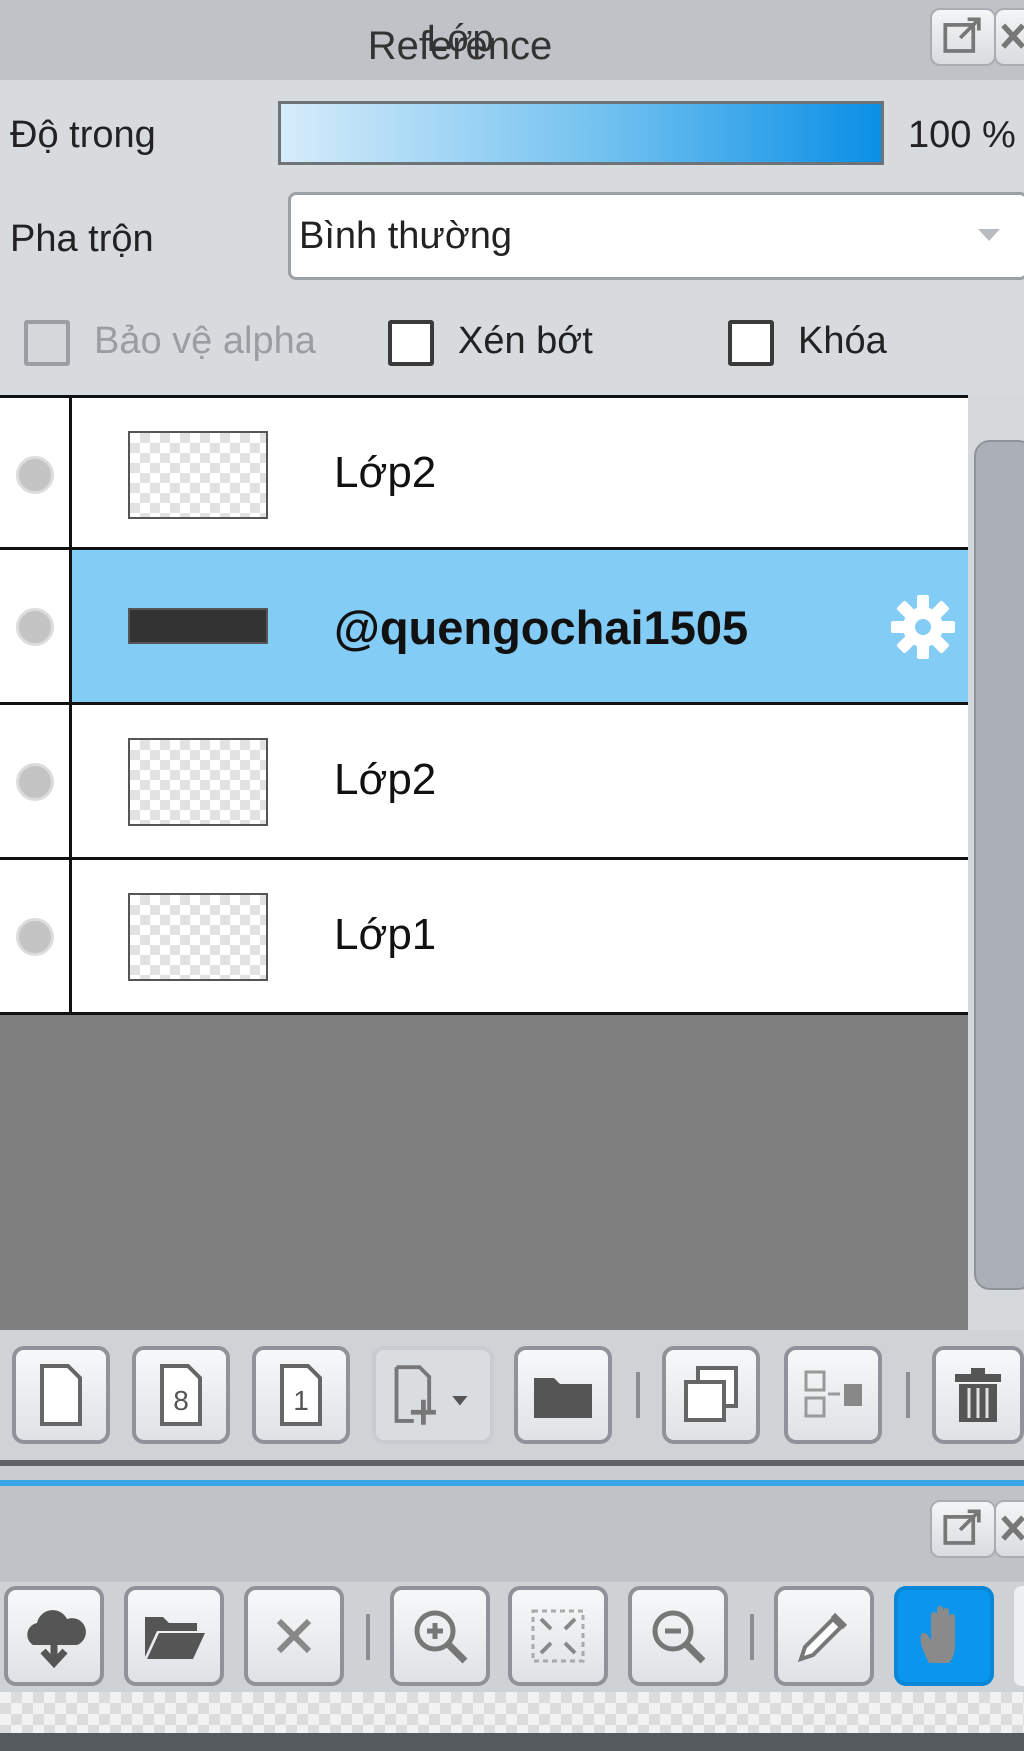  What do you see at coordinates (563, 1398) in the screenshot?
I see `folder-icon` at bounding box center [563, 1398].